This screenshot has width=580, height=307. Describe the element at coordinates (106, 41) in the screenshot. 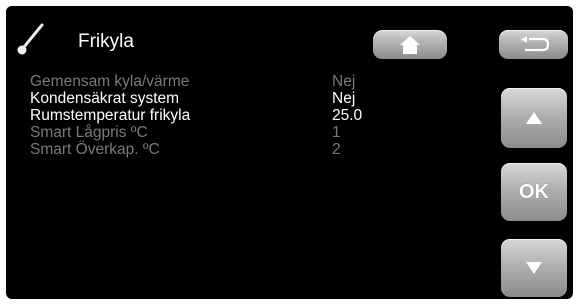

I see `page-title: Frikyla` at that location.